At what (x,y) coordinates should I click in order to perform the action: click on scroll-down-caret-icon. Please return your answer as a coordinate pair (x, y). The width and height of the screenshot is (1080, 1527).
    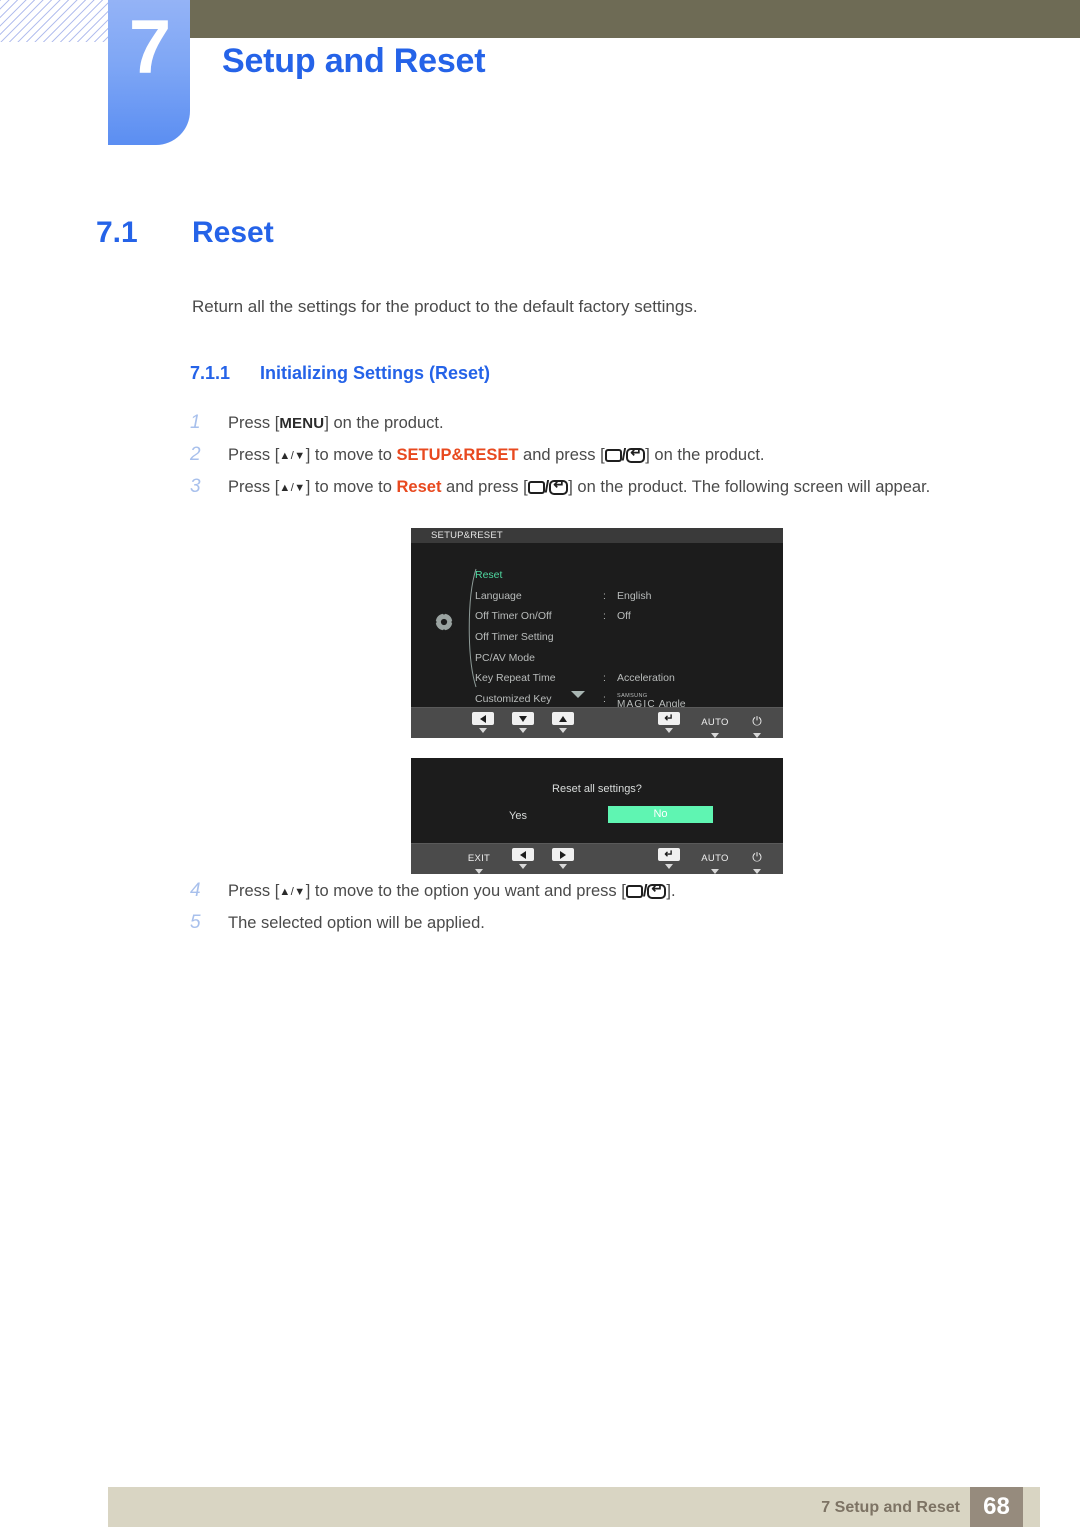
    Looking at the image, I should click on (578, 694).